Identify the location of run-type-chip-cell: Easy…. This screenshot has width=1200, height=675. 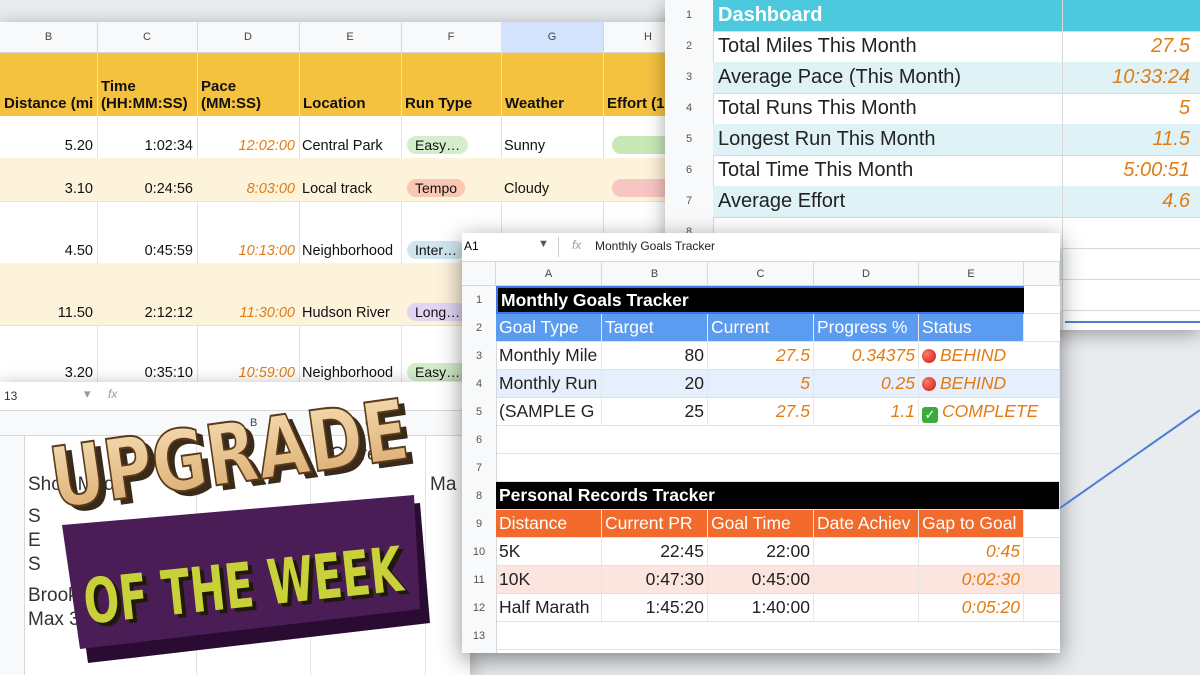
(453, 145).